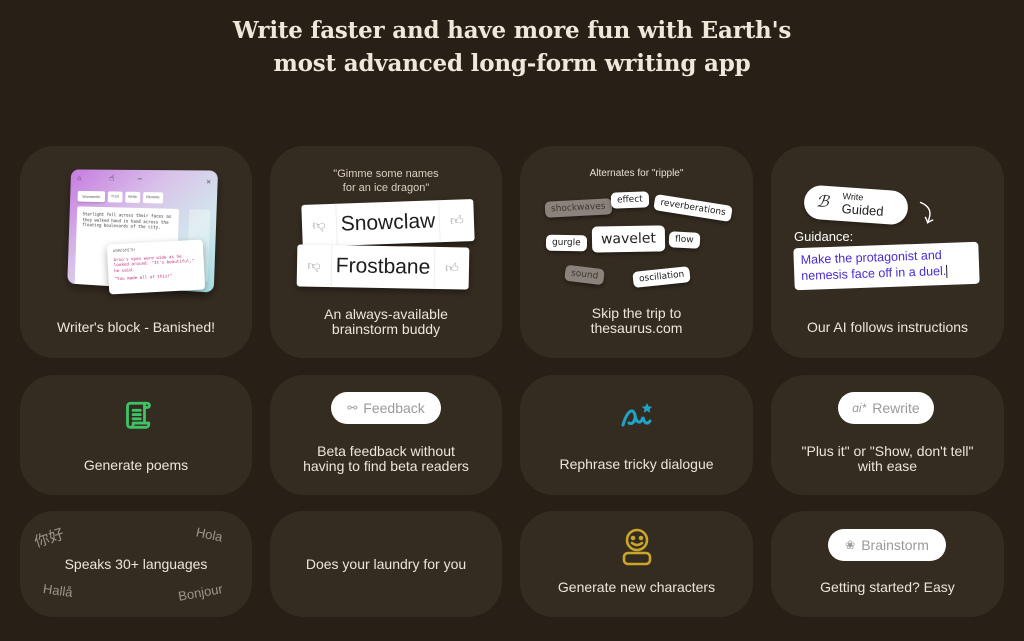  Describe the element at coordinates (136, 418) in the screenshot. I see `scroll-icon` at that location.